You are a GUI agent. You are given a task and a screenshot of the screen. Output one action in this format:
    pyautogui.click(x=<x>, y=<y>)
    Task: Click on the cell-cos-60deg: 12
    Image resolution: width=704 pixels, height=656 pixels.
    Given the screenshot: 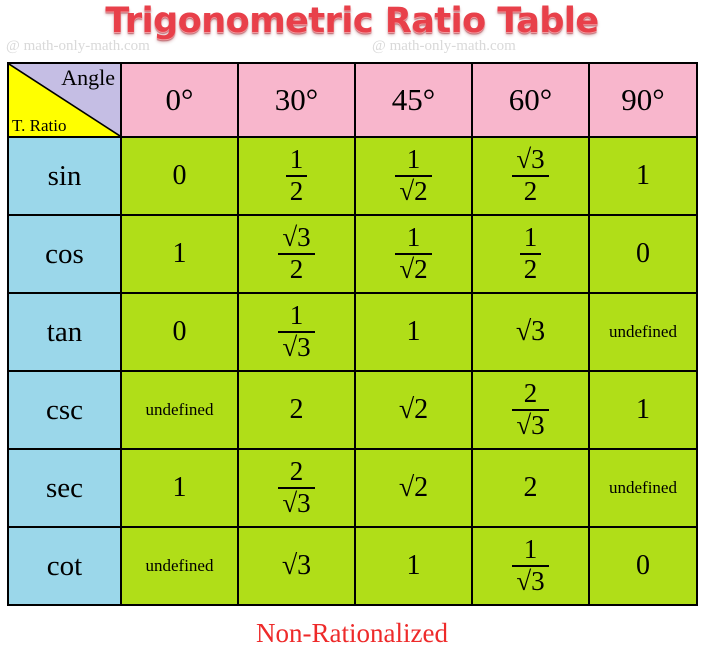 What is the action you would take?
    pyautogui.click(x=530, y=254)
    